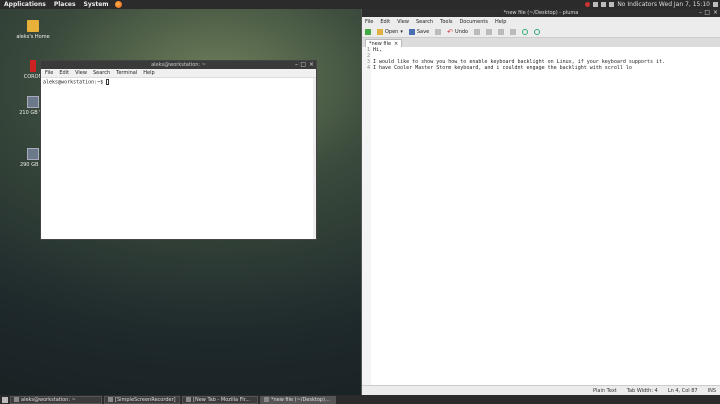  I want to click on applications-menu: Applications, so click(25, 4).